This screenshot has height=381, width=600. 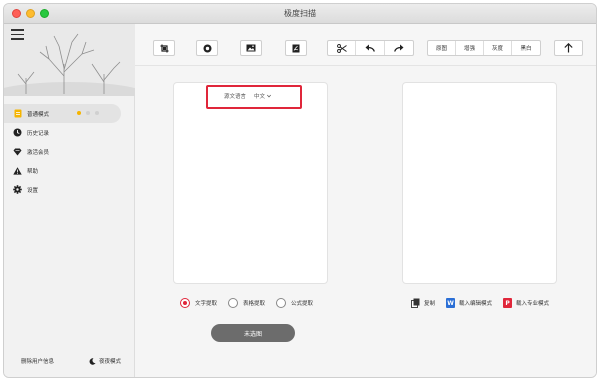 I want to click on filter-bw-button: 黑白, so click(x=526, y=48).